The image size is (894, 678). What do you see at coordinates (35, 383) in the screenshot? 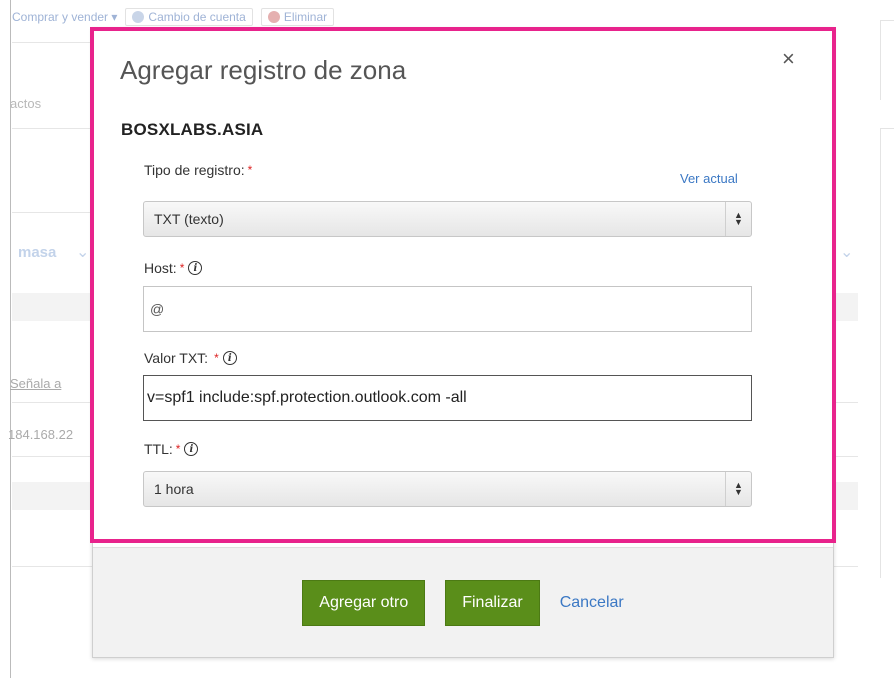
I see `points-to-header: Señala a` at bounding box center [35, 383].